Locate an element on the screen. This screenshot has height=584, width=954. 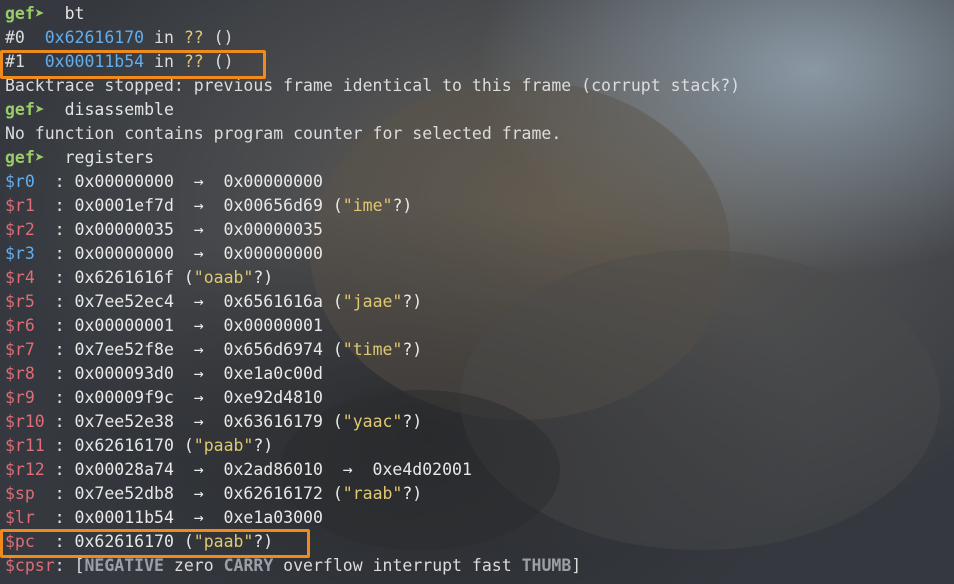
register-row: $r5 : 0x7ee52ec4 → 0x6561616a ("jaae"?) is located at coordinates (372, 302).